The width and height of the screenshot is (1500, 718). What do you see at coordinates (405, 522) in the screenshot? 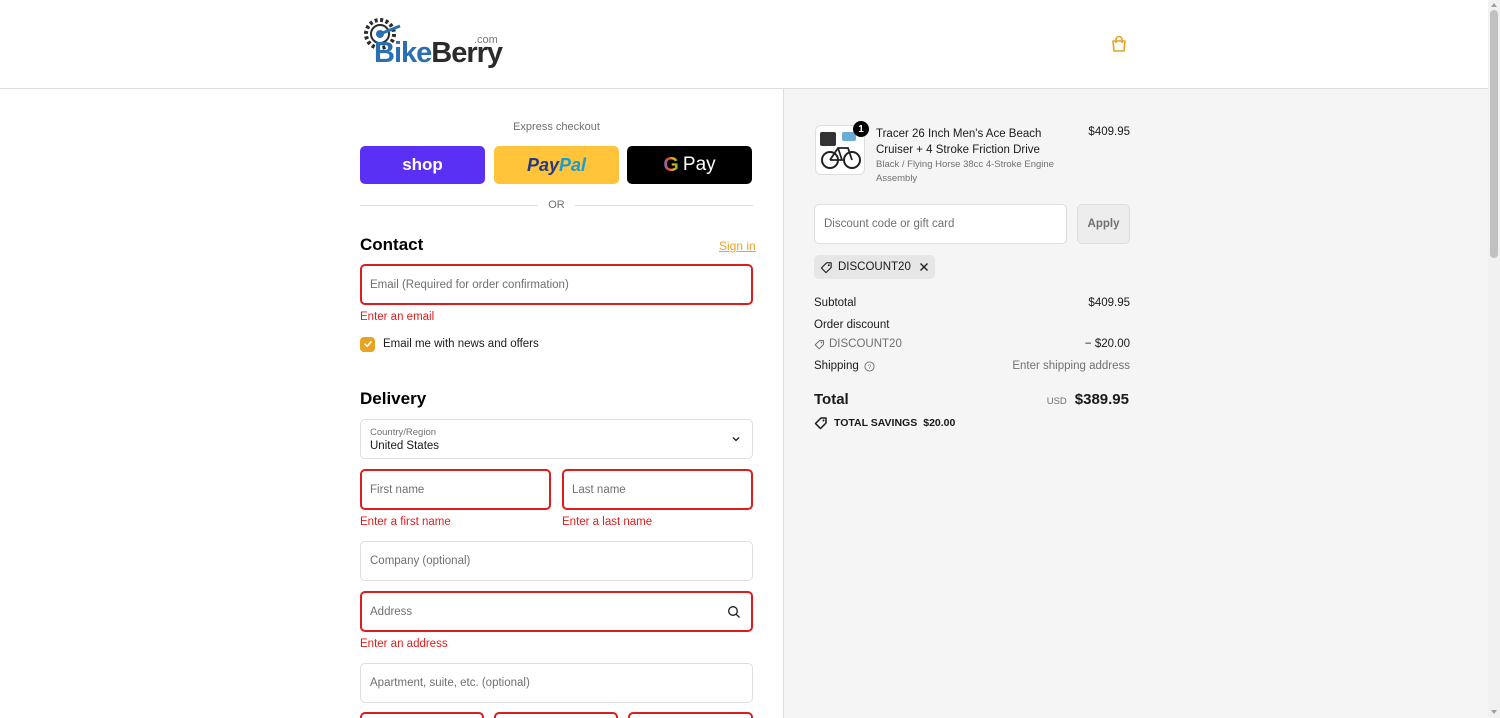
I see `first-name-error: Enter a first name` at bounding box center [405, 522].